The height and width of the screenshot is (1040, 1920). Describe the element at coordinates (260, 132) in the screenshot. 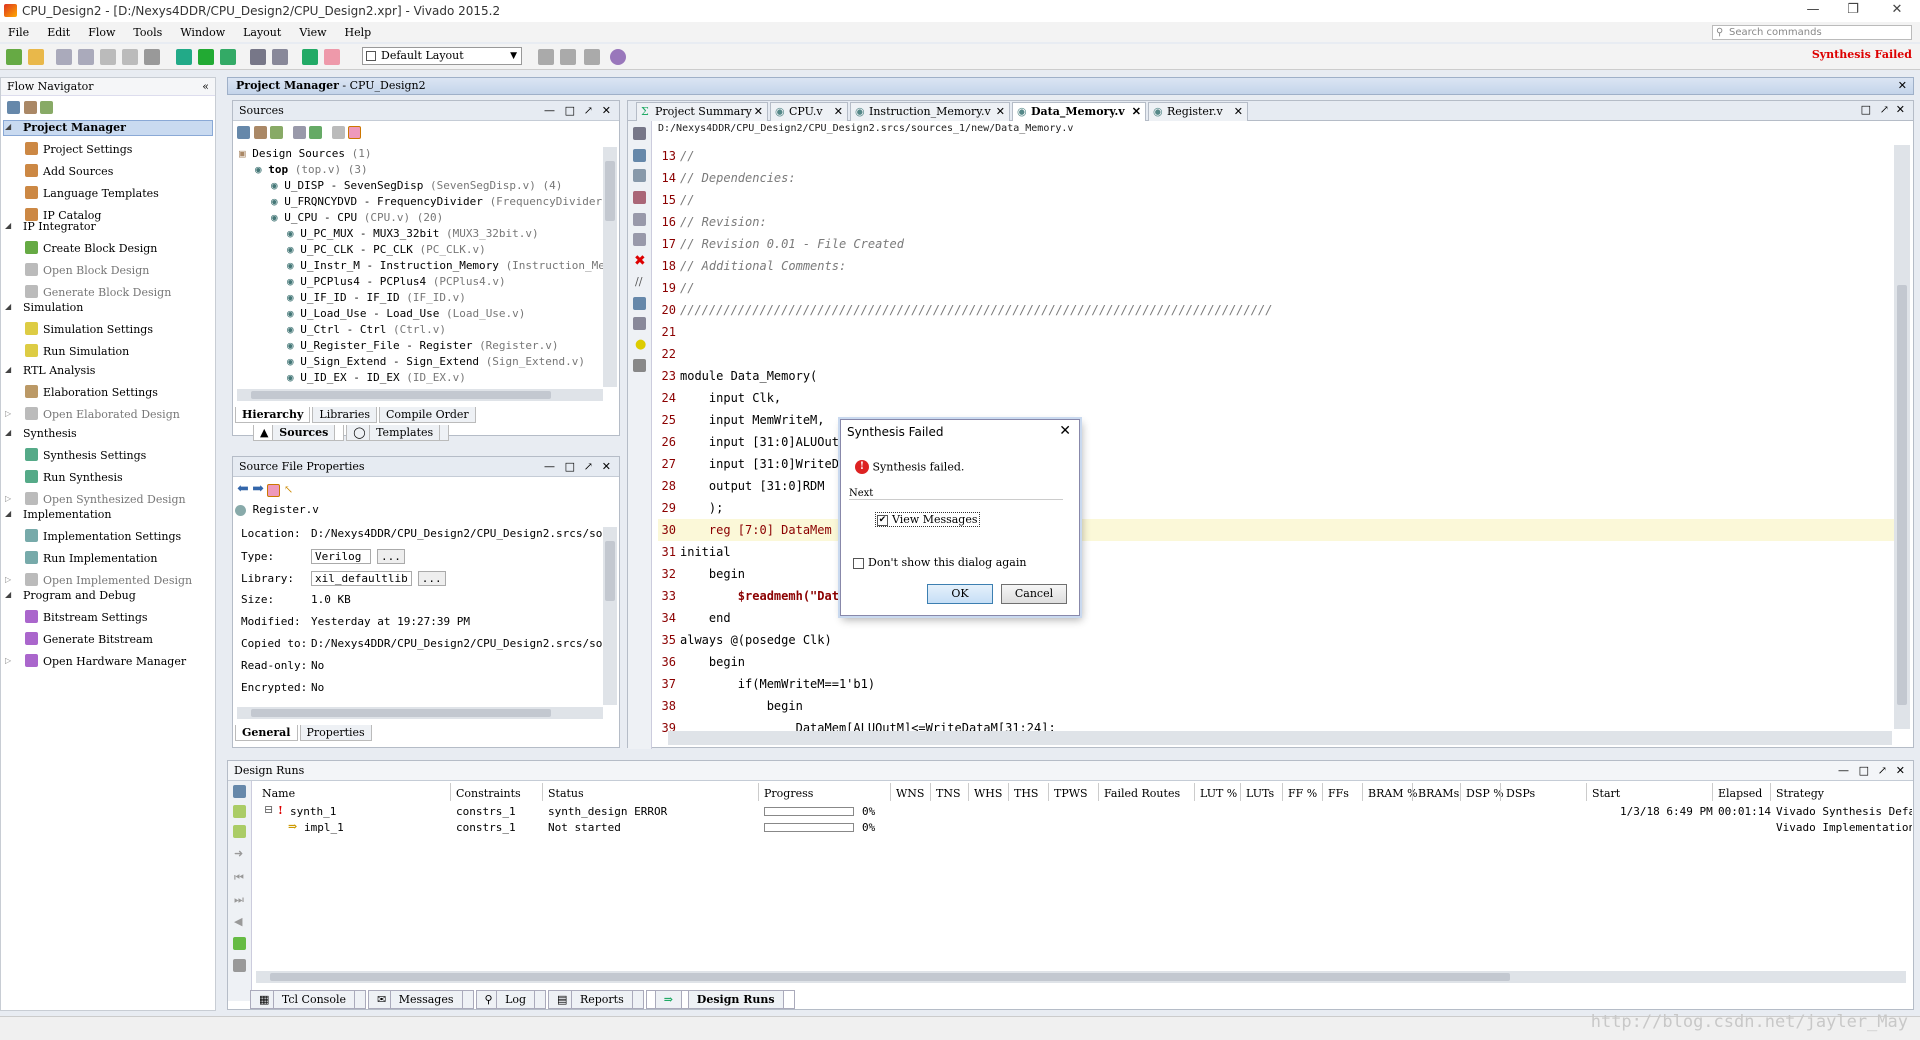

I see `expand-all-icon` at that location.